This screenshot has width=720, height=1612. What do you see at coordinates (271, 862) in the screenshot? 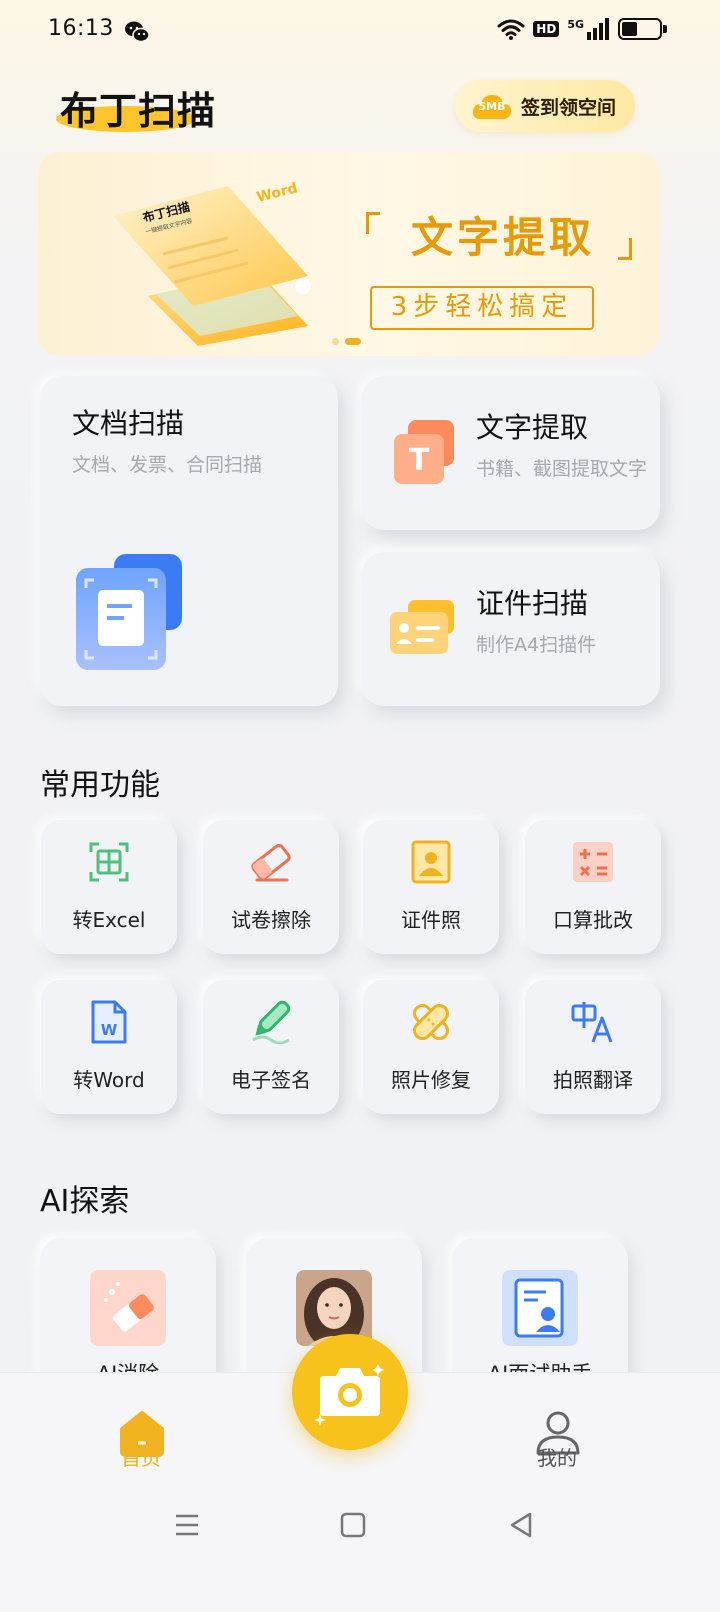
I see `eraser-icon` at bounding box center [271, 862].